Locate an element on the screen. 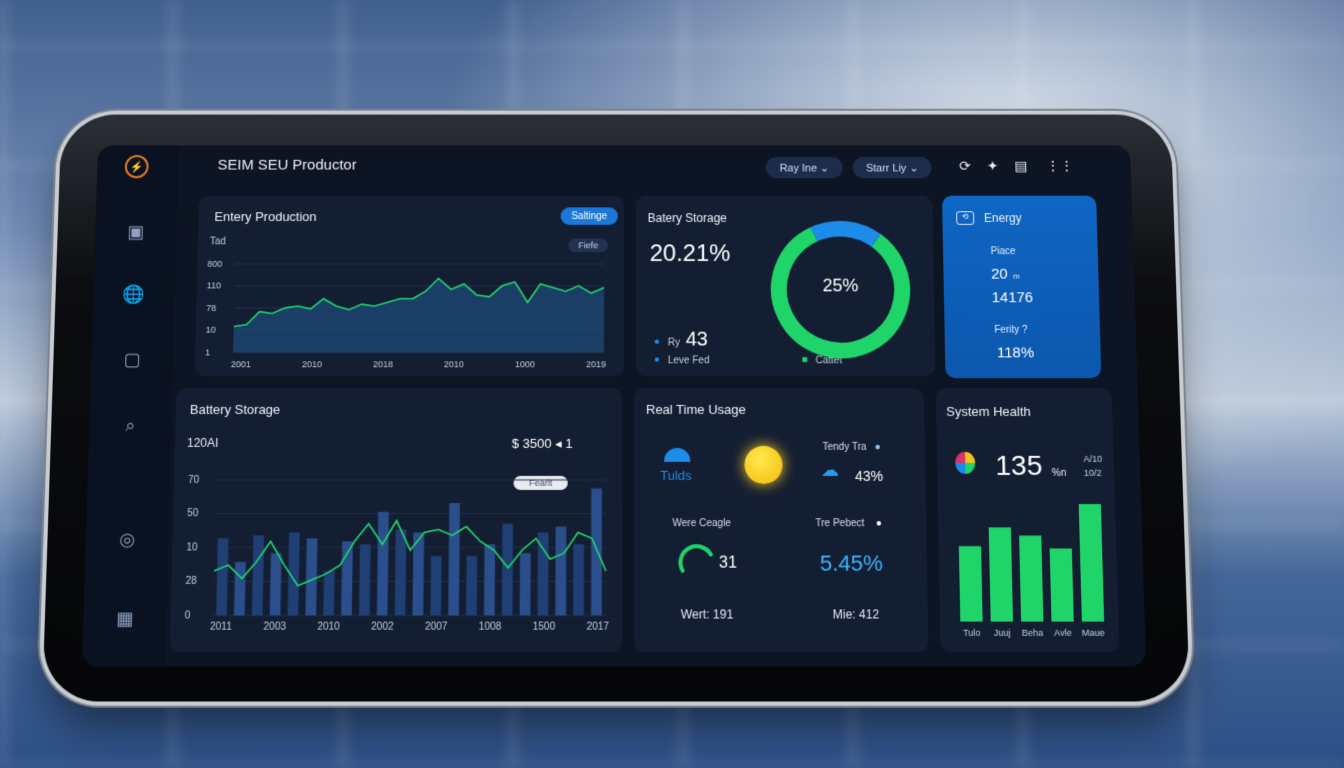 The height and width of the screenshot is (768, 1344). document-icon: ▣ is located at coordinates (136, 231).